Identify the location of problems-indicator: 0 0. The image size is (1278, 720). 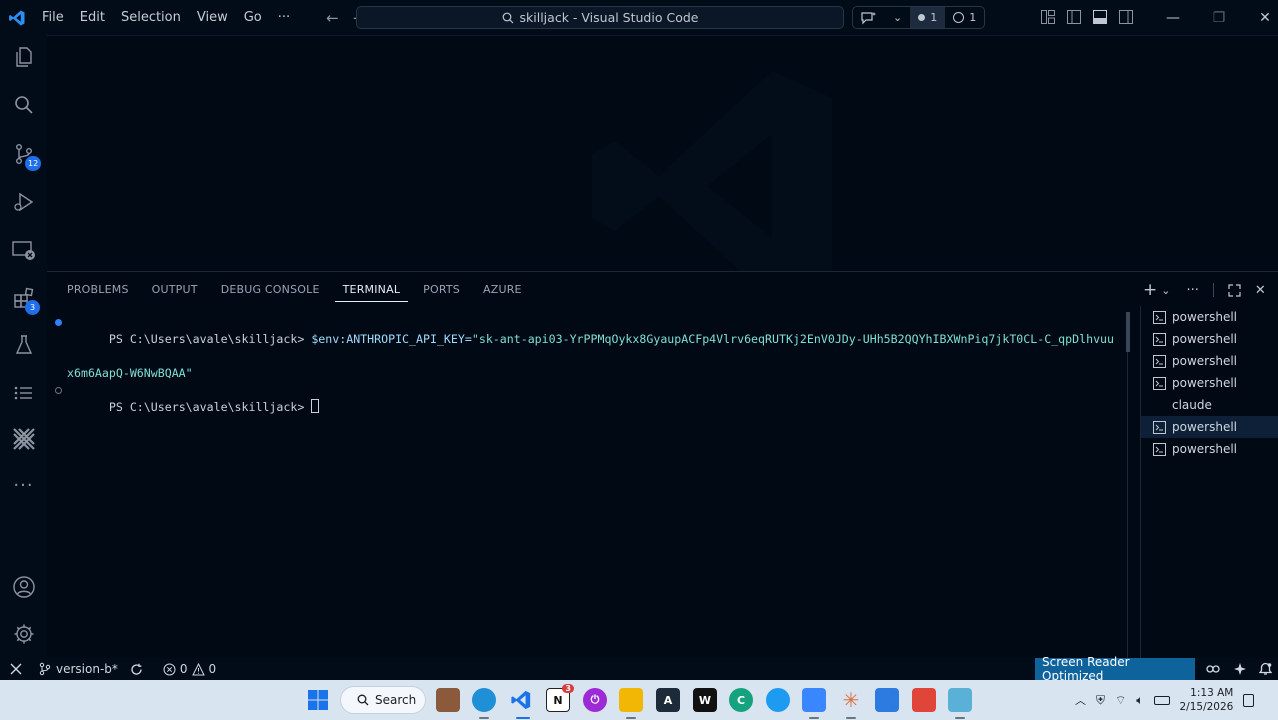
(189, 669).